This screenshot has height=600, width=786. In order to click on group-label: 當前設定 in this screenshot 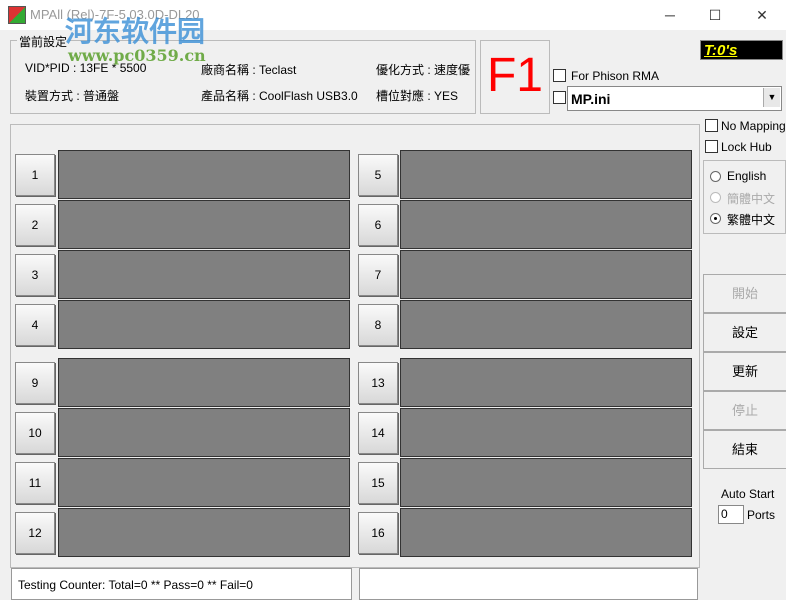, I will do `click(43, 41)`.